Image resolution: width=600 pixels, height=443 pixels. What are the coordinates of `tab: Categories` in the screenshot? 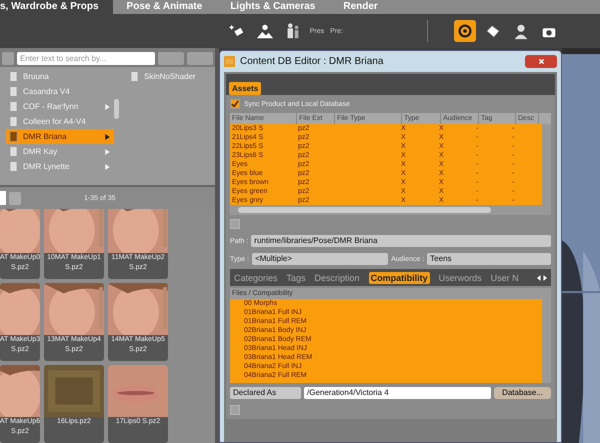 It's located at (256, 277).